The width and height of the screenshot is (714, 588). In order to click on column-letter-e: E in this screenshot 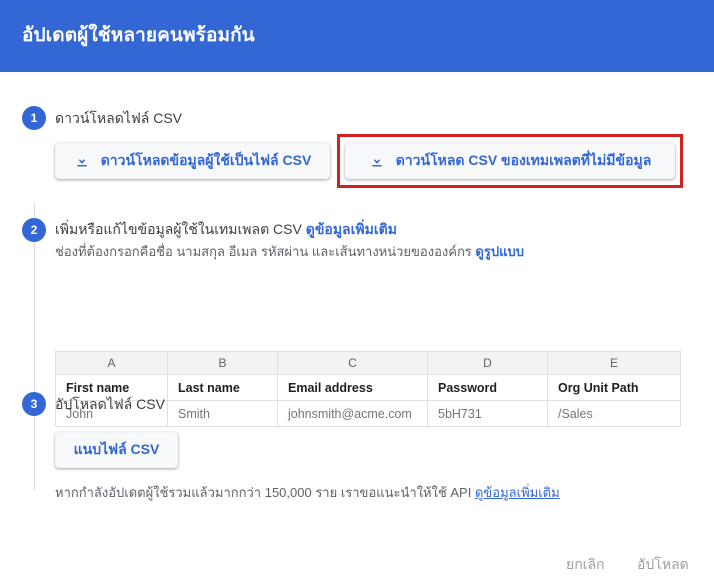, I will do `click(614, 363)`.